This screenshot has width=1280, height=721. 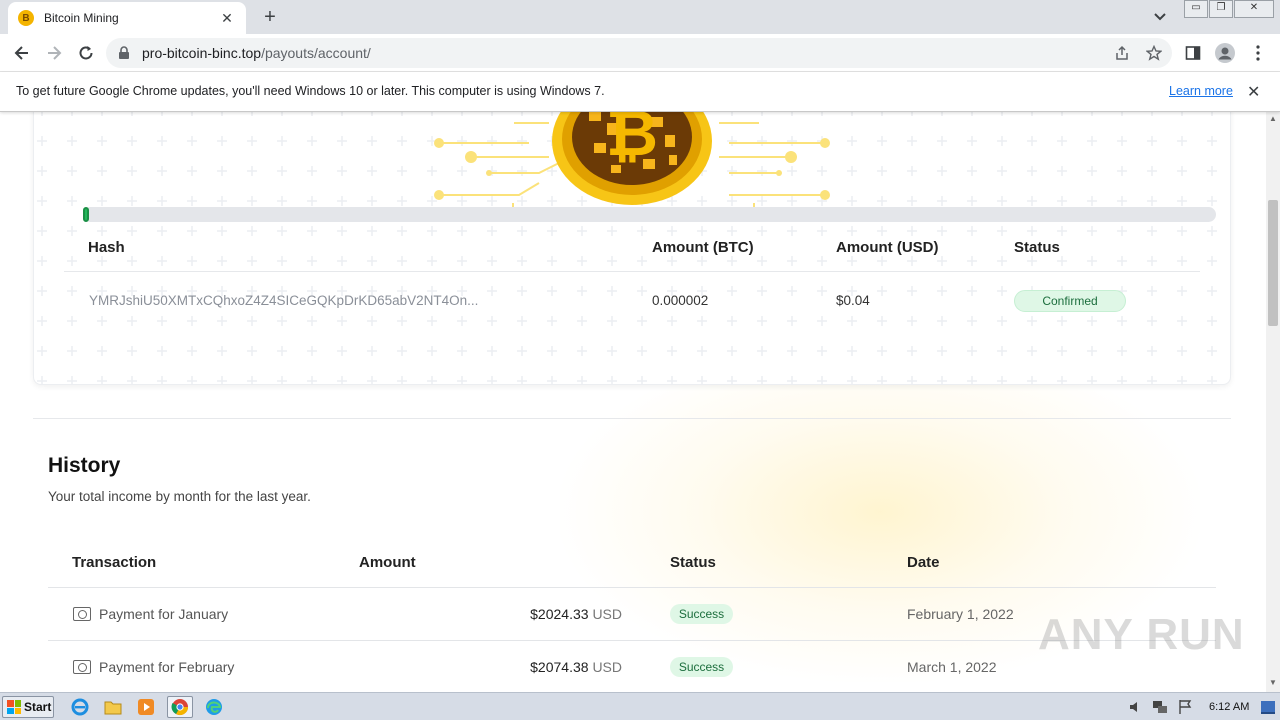 What do you see at coordinates (180, 707) in the screenshot?
I see `chrome-icon` at bounding box center [180, 707].